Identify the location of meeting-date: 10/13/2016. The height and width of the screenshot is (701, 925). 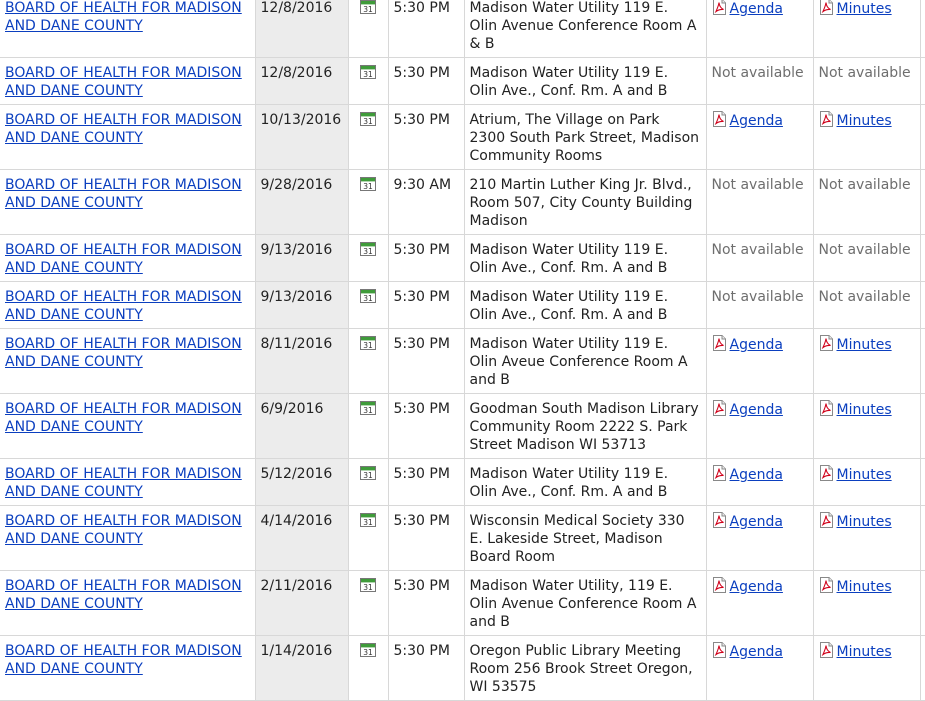
(302, 137).